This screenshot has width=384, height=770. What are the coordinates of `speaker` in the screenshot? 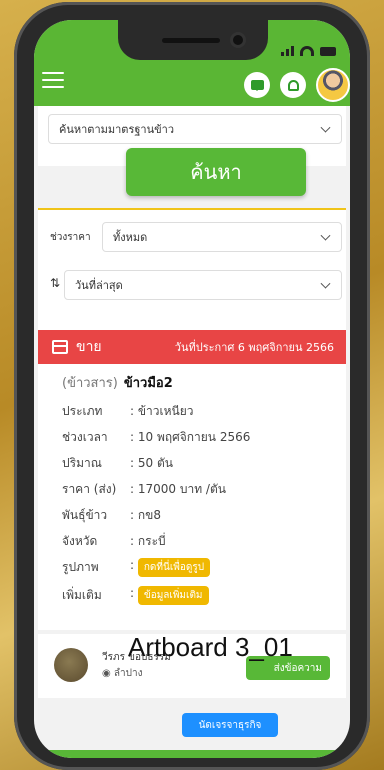 It's located at (191, 40).